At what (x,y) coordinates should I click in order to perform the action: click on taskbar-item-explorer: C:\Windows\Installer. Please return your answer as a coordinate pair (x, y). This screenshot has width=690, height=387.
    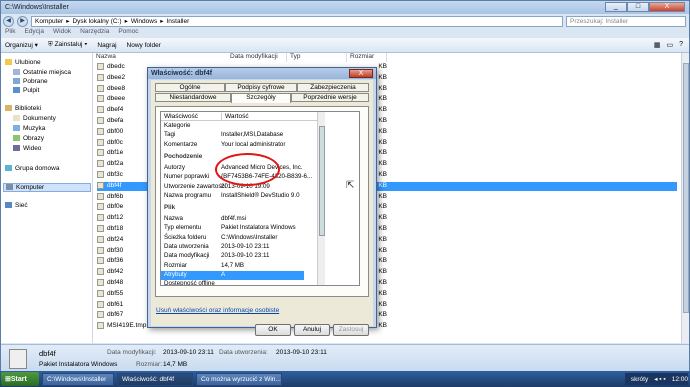
    Looking at the image, I should click on (78, 379).